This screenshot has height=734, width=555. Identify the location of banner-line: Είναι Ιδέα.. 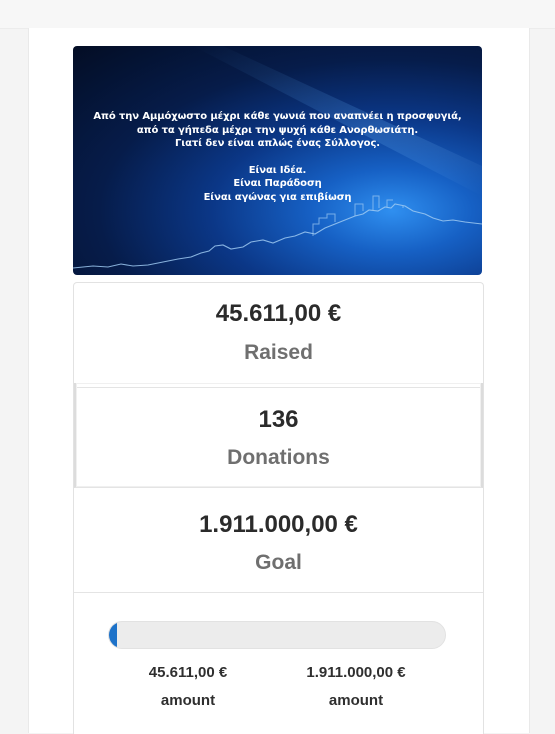
(277, 170).